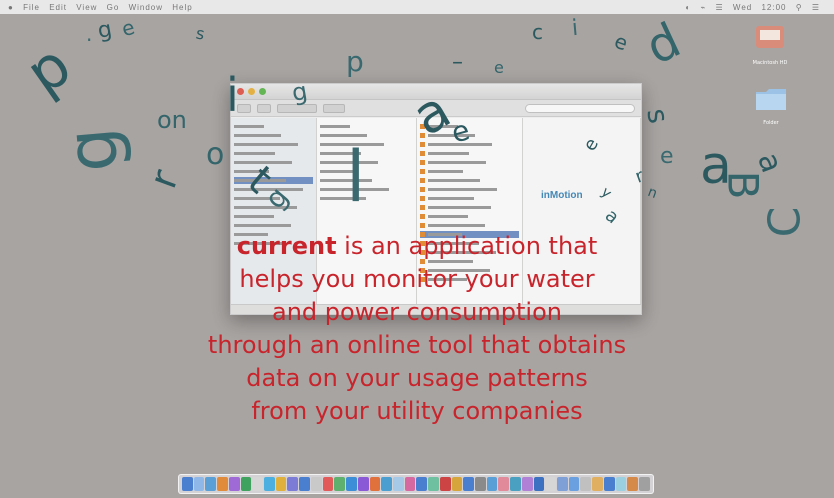 This screenshot has width=834, height=498. Describe the element at coordinates (770, 37) in the screenshot. I see `hard-drive-icon` at that location.